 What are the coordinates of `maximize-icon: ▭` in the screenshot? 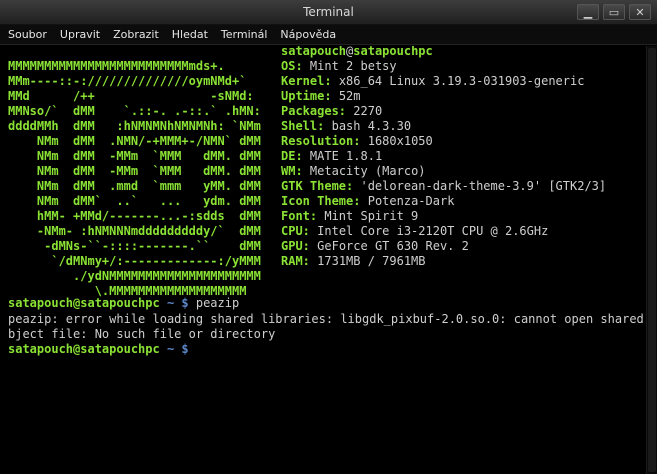 It's located at (614, 12).